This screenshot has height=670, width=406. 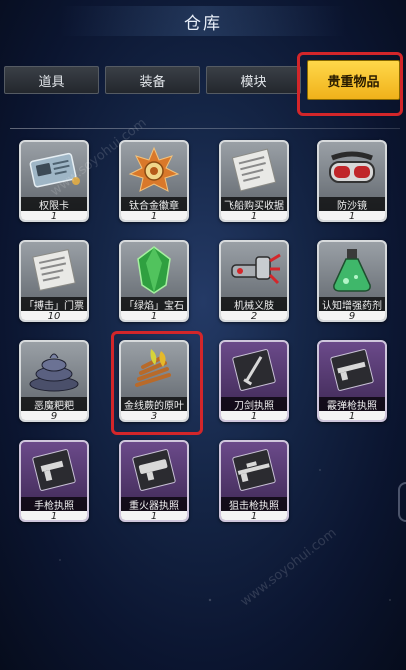 I want to click on item-count: 10, so click(x=54, y=315).